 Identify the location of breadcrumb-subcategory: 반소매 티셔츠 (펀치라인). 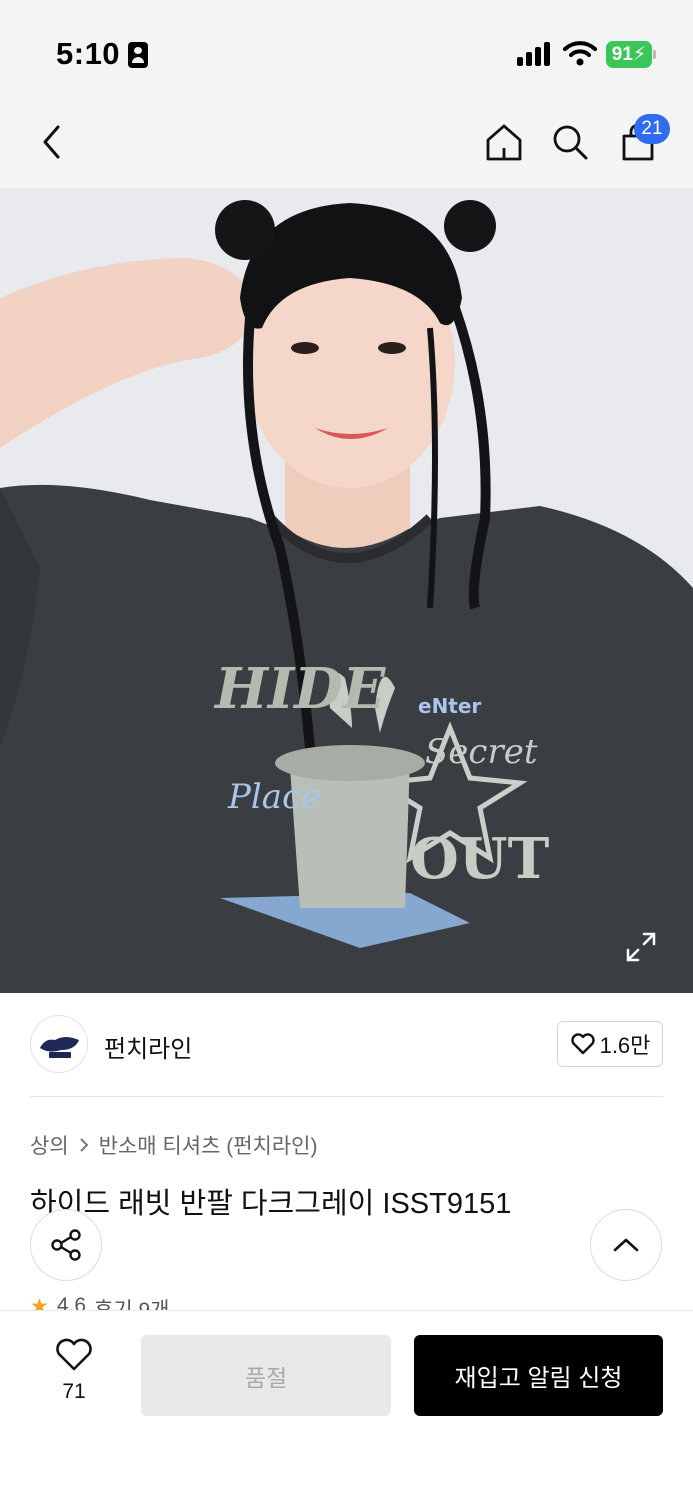
(208, 1145).